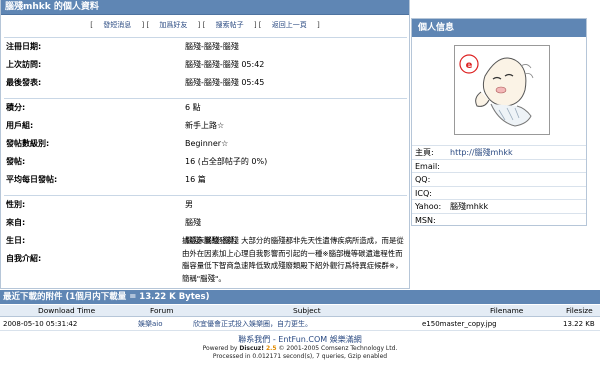  I want to click on info-row-last-post: 最後發表: 腦殘-腦殘-腦殘 05:45, so click(205, 83).